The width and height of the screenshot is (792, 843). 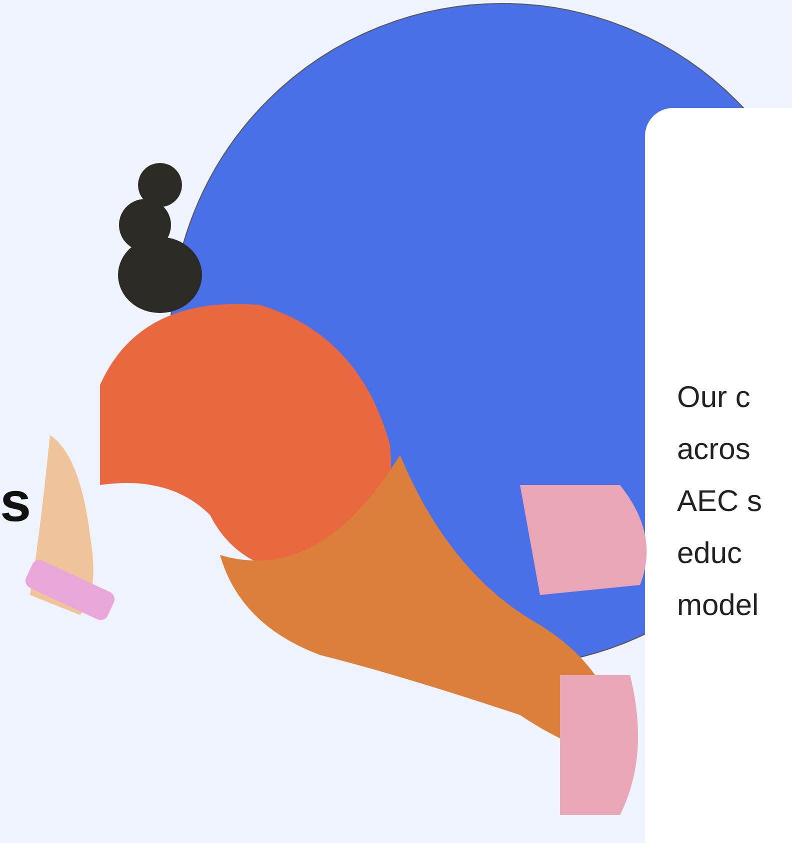 I want to click on card-text-line: educ, so click(x=710, y=554).